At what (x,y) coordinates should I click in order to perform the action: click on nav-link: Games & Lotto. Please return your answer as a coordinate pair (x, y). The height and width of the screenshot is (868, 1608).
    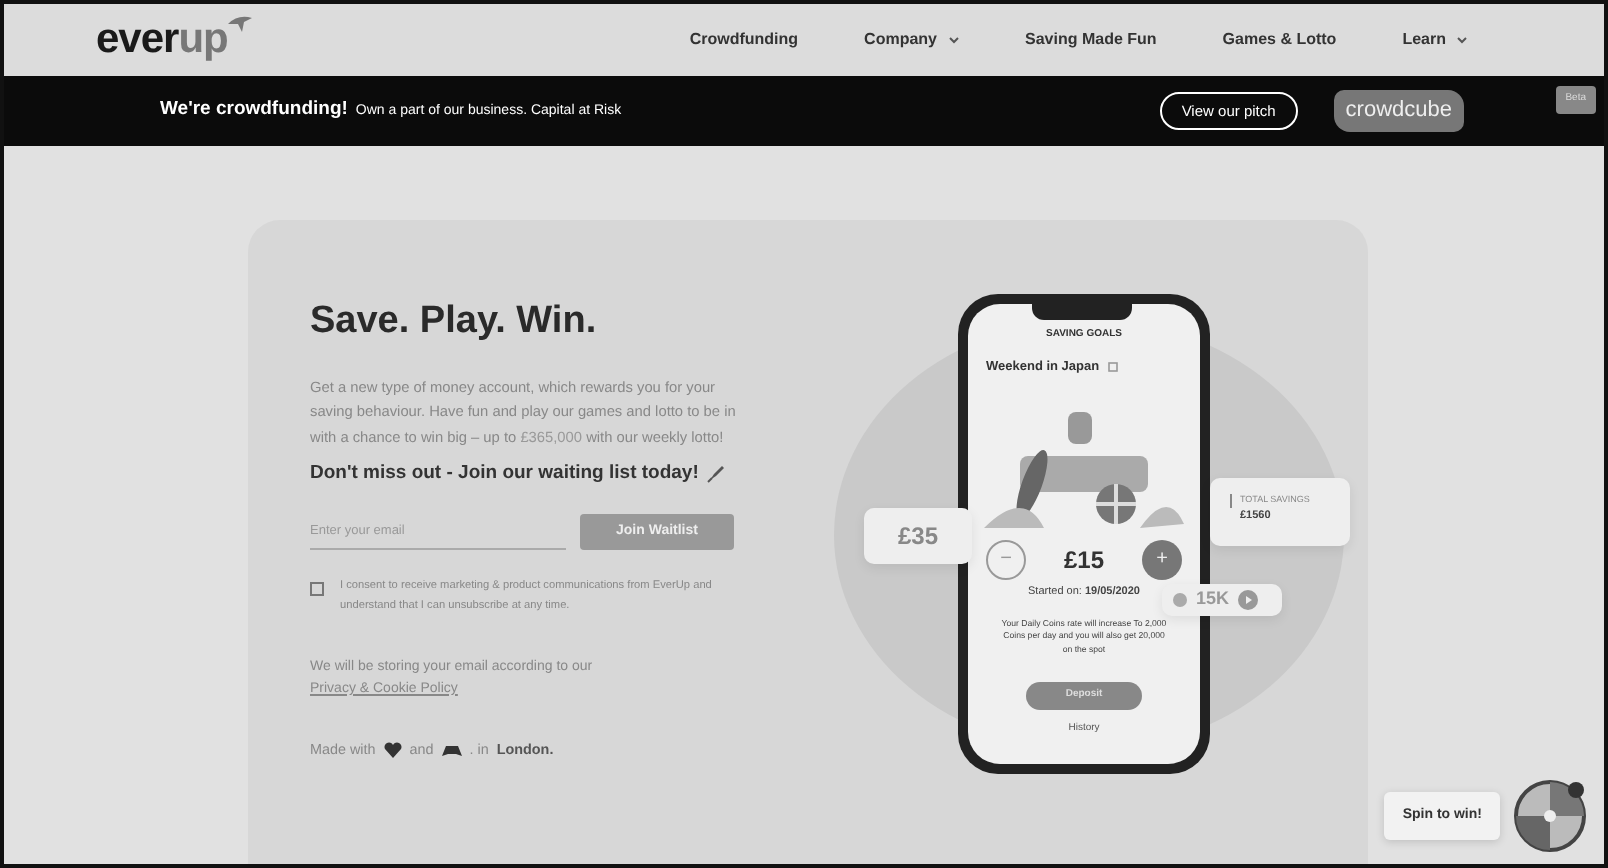
    Looking at the image, I should click on (1279, 40).